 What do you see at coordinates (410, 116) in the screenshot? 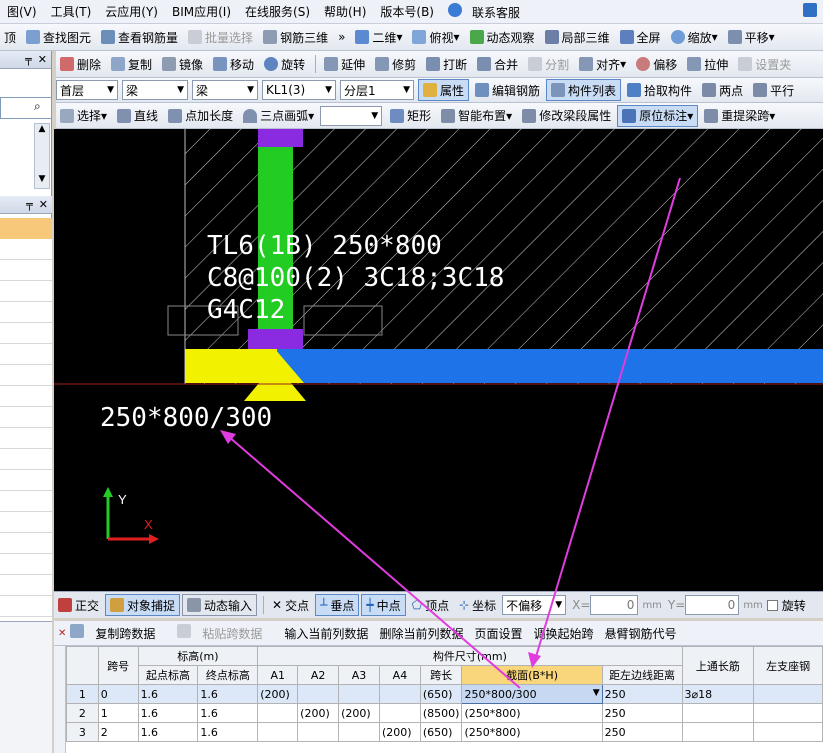
I see `rectangle-button: 矩形` at bounding box center [410, 116].